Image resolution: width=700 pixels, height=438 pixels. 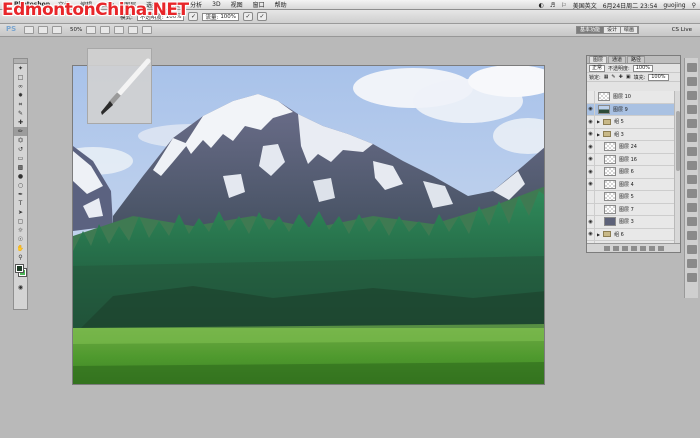 What do you see at coordinates (20, 203) in the screenshot?
I see `type-tool-icon: T` at bounding box center [20, 203].